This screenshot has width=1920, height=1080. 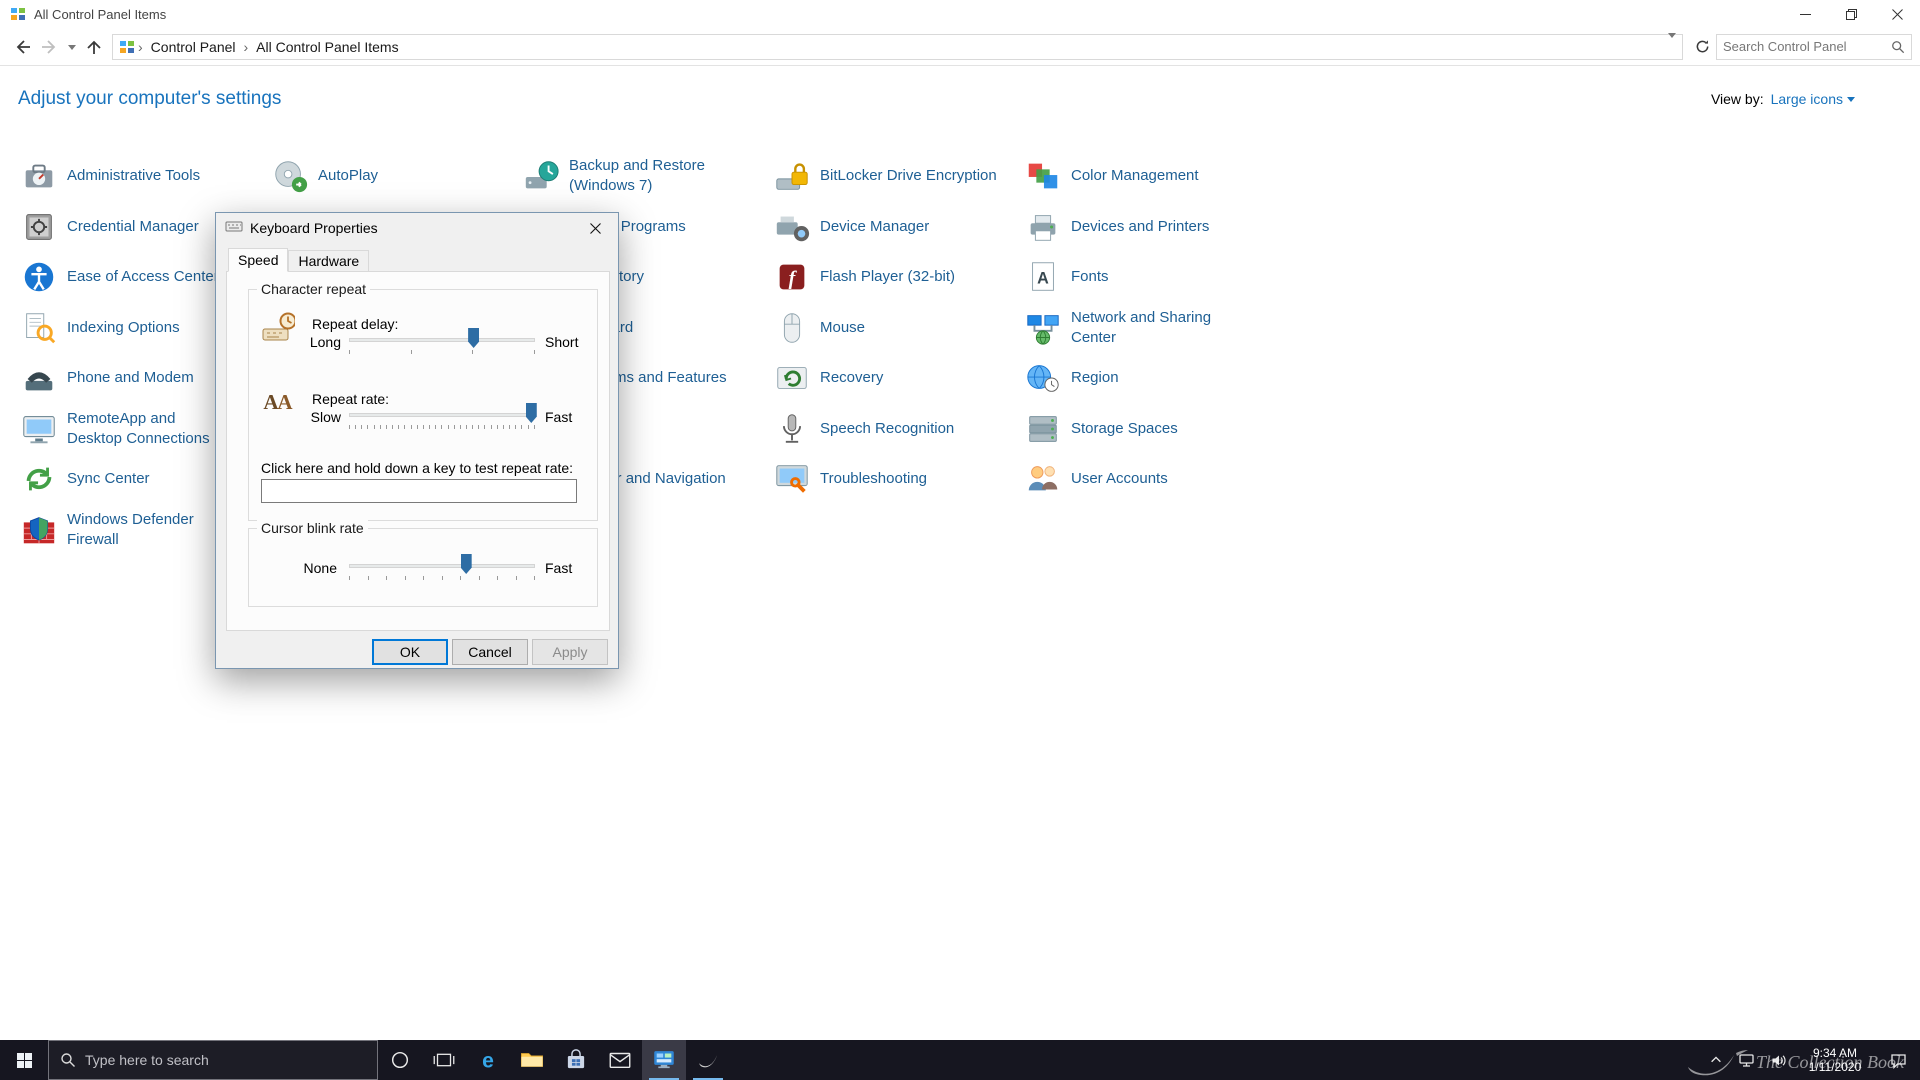 I want to click on control-panel-item-label: Indexing Options, so click(x=123, y=327).